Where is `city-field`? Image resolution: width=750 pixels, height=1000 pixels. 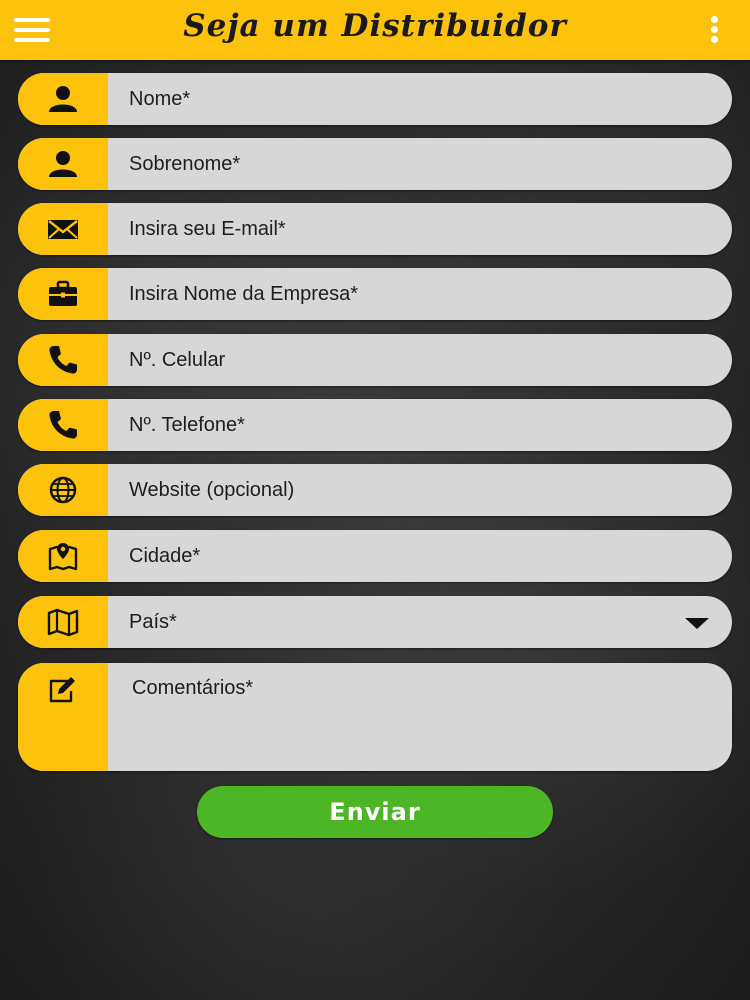
city-field is located at coordinates (375, 556).